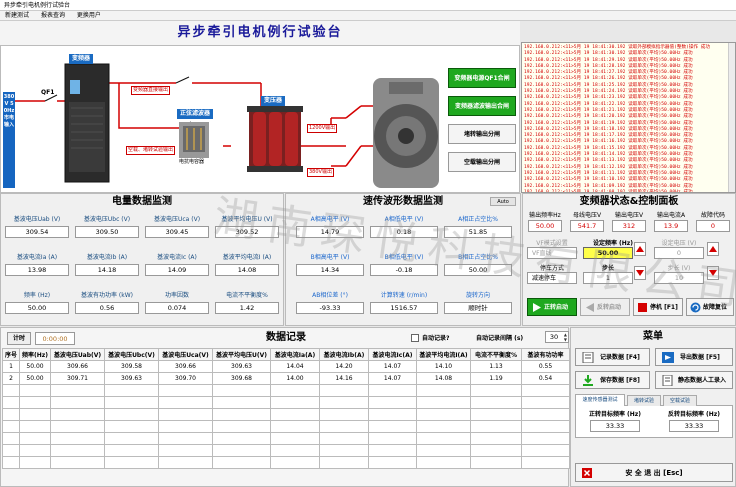 Image resolution: width=736 pixels, height=487 pixels. Describe the element at coordinates (658, 307) in the screenshot. I see `stop-button: 停机 [F1]` at that location.